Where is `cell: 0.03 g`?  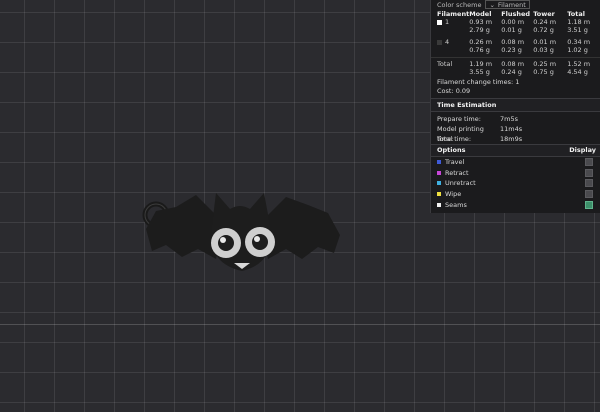 cell: 0.03 g is located at coordinates (543, 50).